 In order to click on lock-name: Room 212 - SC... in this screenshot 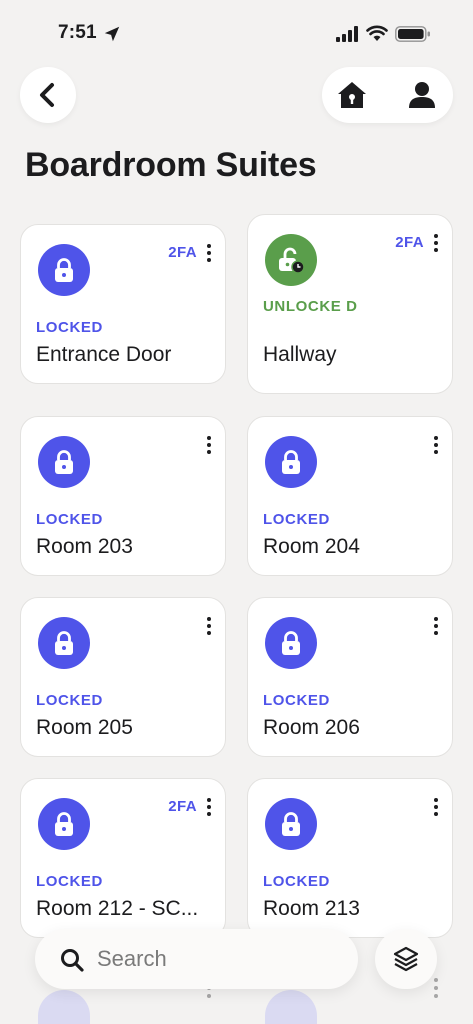, I will do `click(117, 908)`.